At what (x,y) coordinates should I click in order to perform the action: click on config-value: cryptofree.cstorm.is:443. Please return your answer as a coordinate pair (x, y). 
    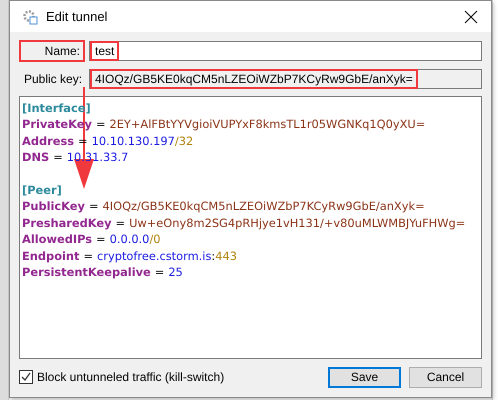
    Looking at the image, I should click on (167, 256).